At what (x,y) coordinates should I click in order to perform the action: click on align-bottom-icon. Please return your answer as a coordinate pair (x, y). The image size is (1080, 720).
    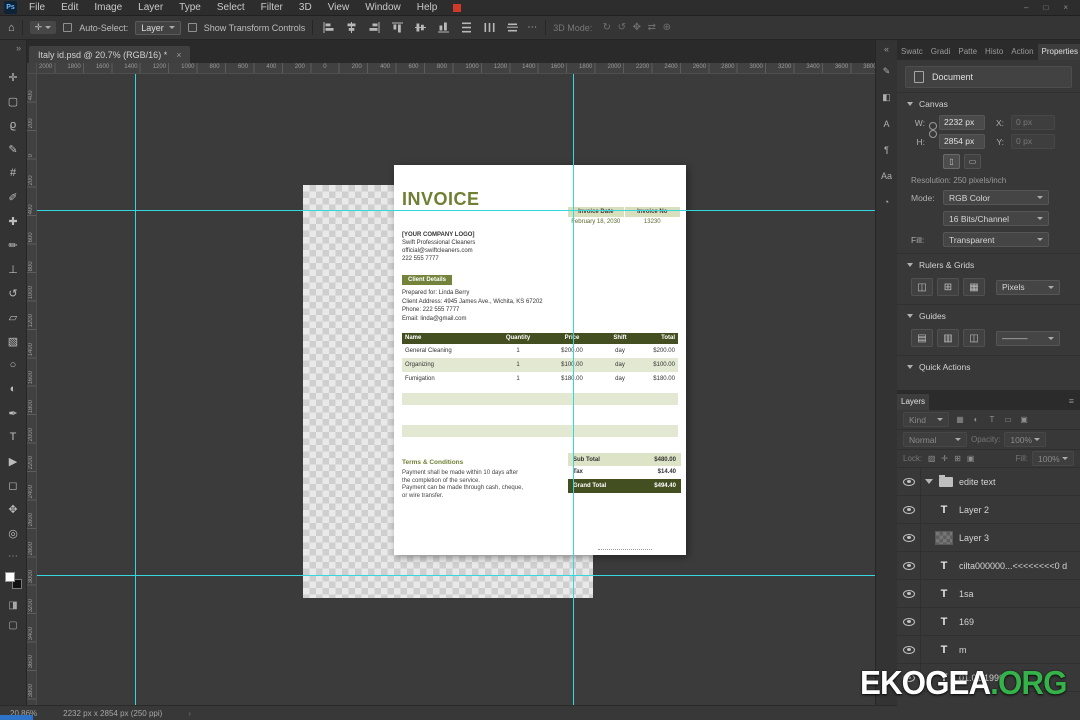
    Looking at the image, I should click on (443, 28).